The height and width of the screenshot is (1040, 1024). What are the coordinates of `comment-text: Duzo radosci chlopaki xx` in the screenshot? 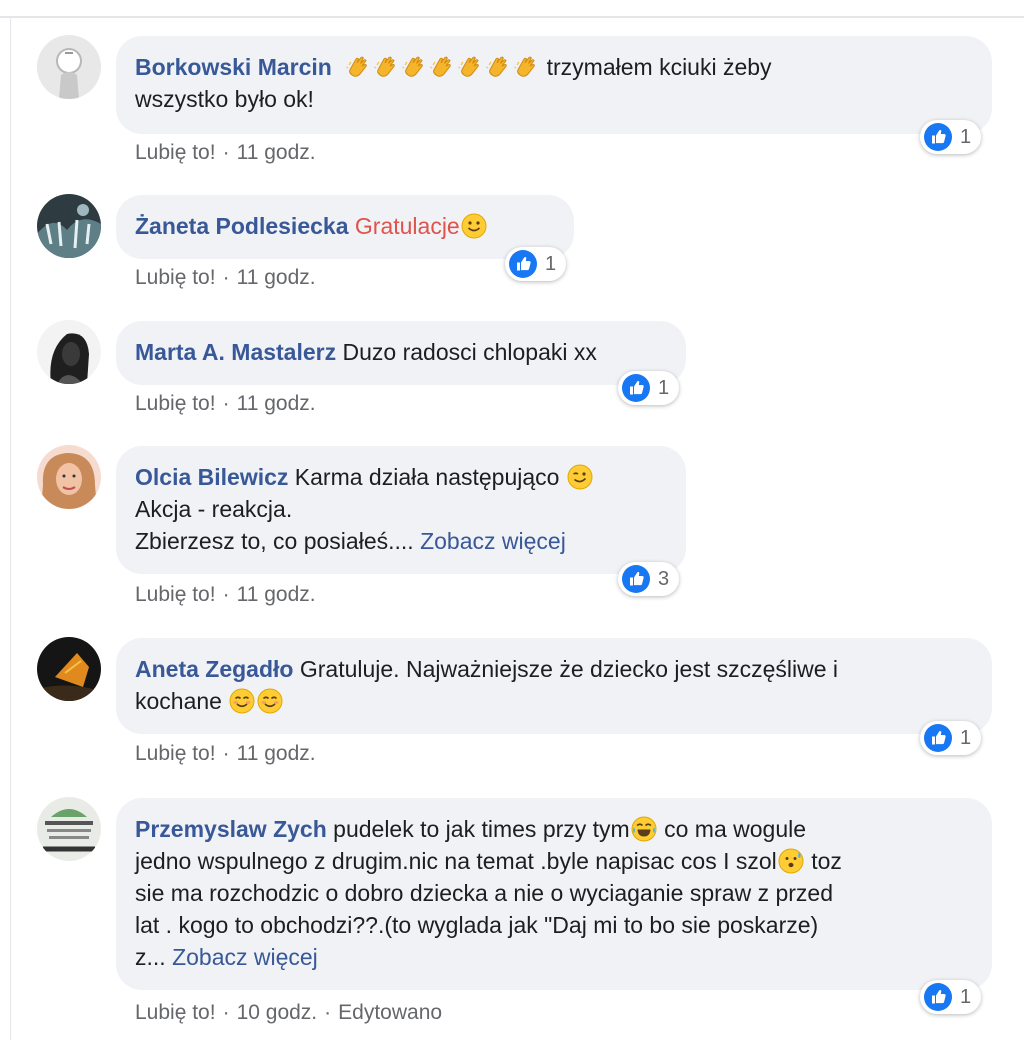 It's located at (469, 352).